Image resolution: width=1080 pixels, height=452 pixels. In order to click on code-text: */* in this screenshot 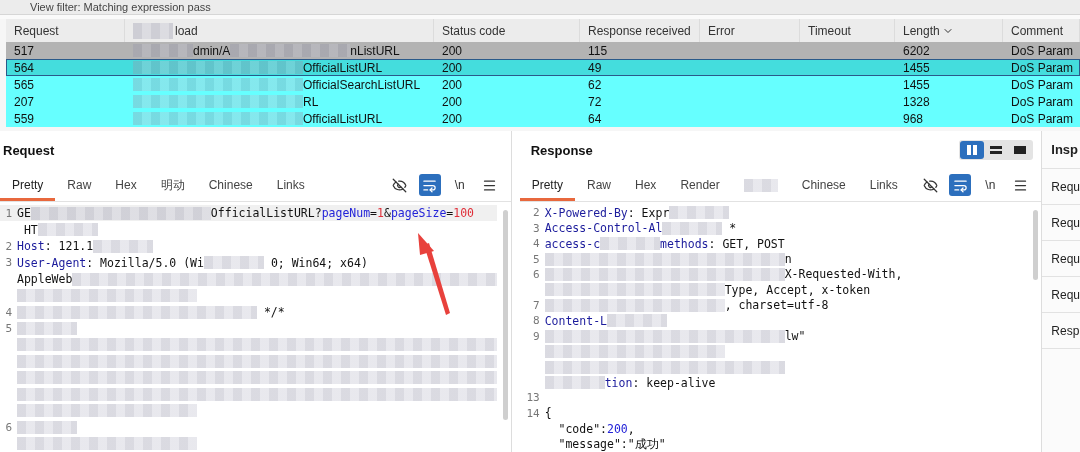, I will do `click(273, 312)`.